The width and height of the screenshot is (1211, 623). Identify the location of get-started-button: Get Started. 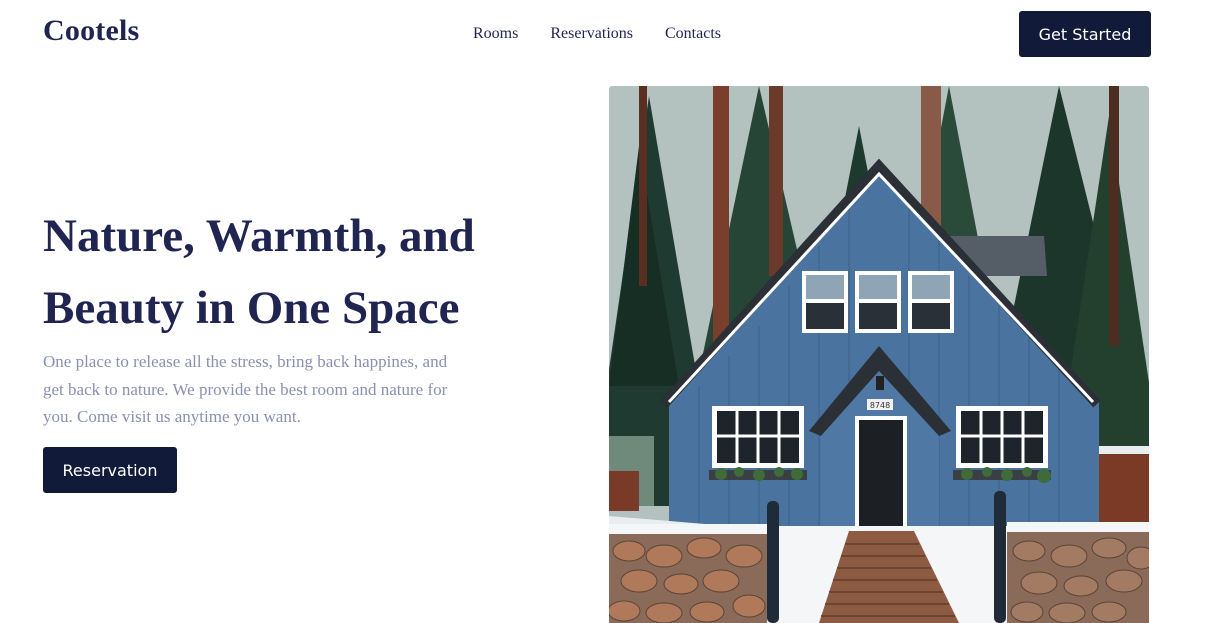
(1085, 34).